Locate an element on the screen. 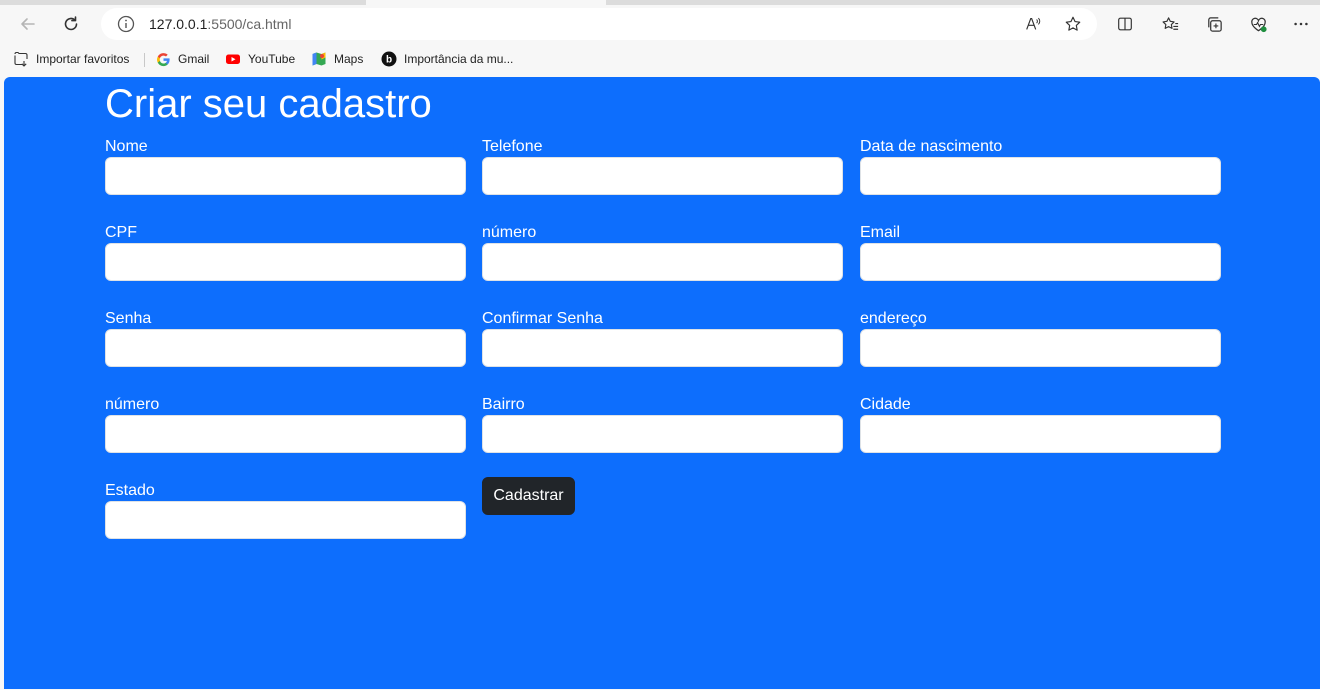 The image size is (1320, 690). bairro-label: Bairro is located at coordinates (503, 404).